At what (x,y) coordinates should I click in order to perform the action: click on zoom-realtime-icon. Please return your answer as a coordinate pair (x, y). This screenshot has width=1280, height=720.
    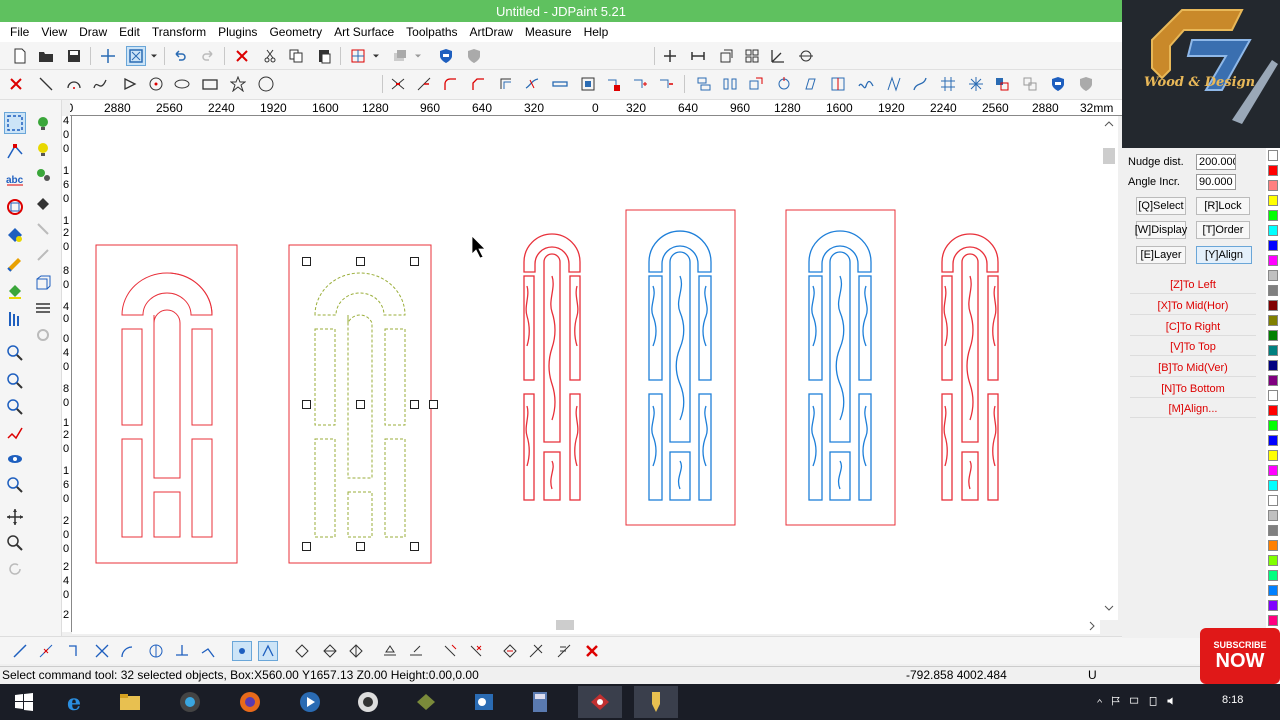
    Looking at the image, I should click on (15, 543).